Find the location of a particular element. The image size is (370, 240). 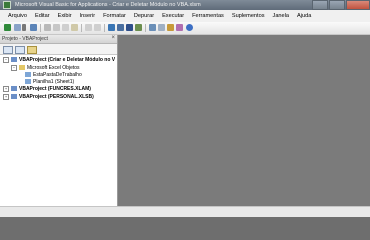

redo-icon is located at coordinates (97, 27).